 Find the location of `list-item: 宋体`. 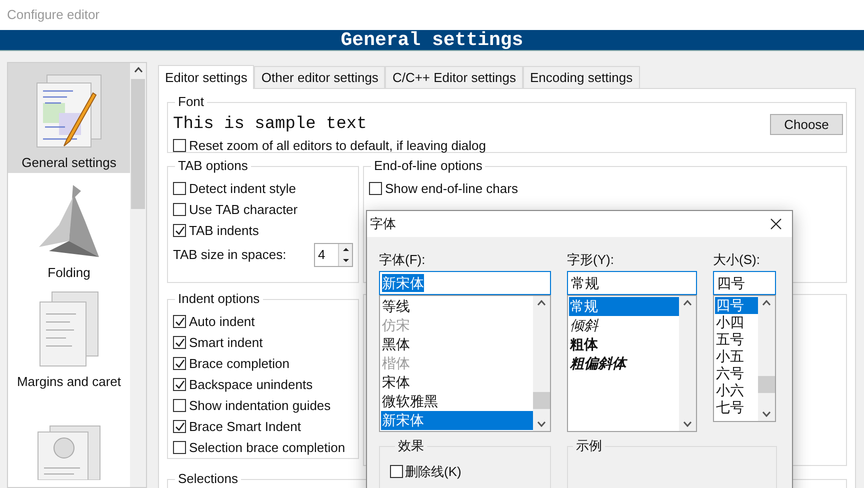

list-item: 宋体 is located at coordinates (457, 382).